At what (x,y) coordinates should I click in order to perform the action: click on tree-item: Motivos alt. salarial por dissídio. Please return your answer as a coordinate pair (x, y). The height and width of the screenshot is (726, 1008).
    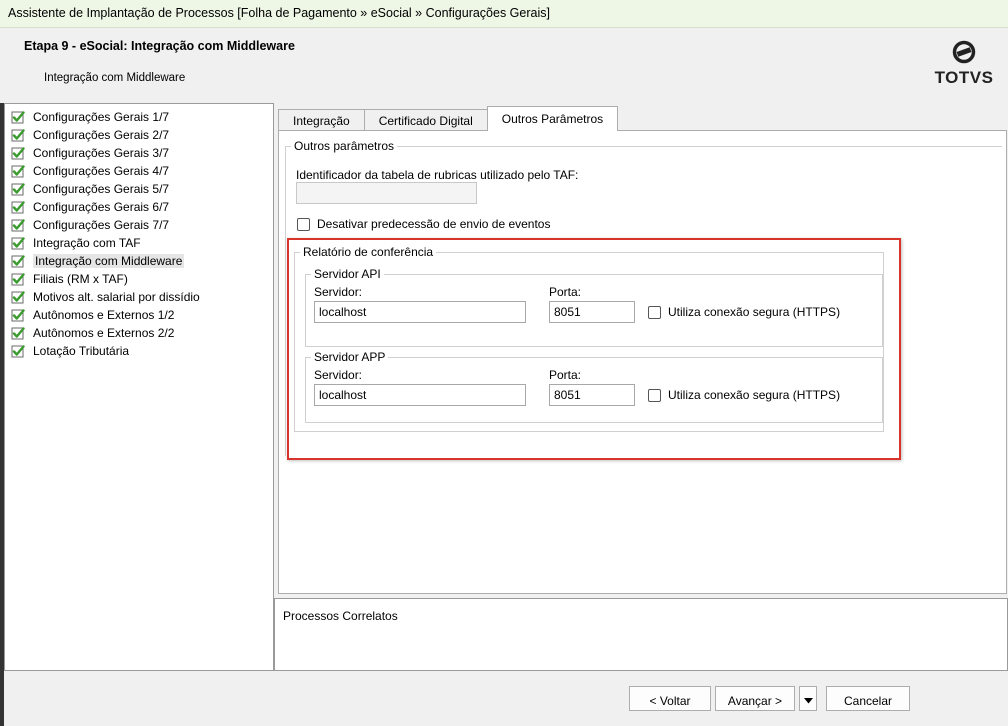
    Looking at the image, I should click on (139, 297).